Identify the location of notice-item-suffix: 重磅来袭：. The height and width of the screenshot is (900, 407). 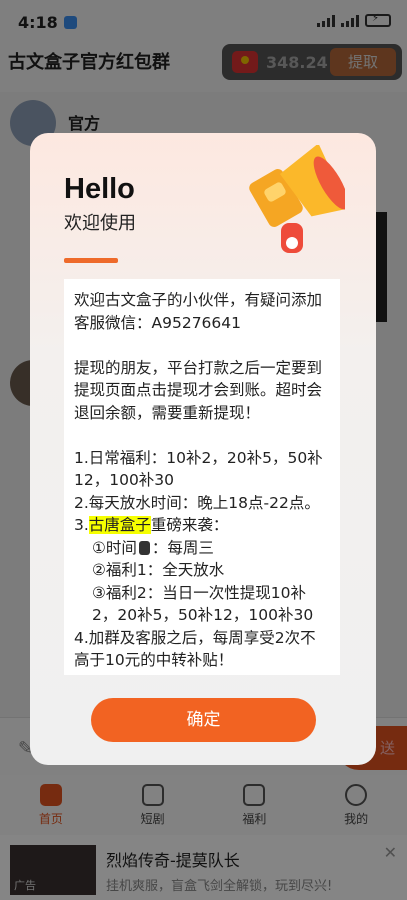
(189, 525).